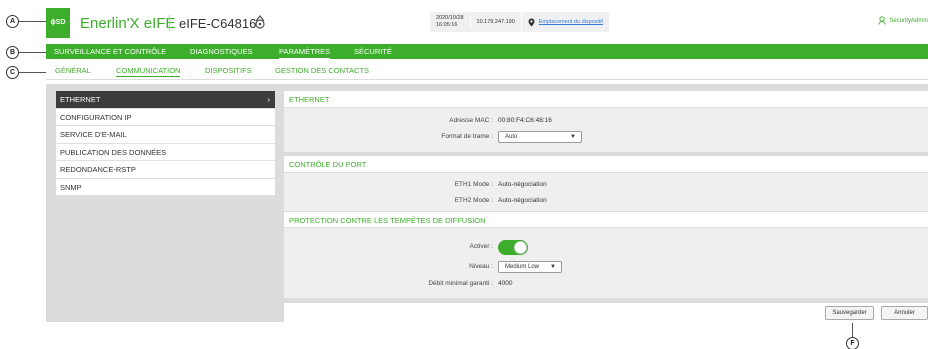 Image resolution: width=928 pixels, height=349 pixels. Describe the element at coordinates (473, 200) in the screenshot. I see `eth2-mode-label: ETH2 Mode :` at that location.